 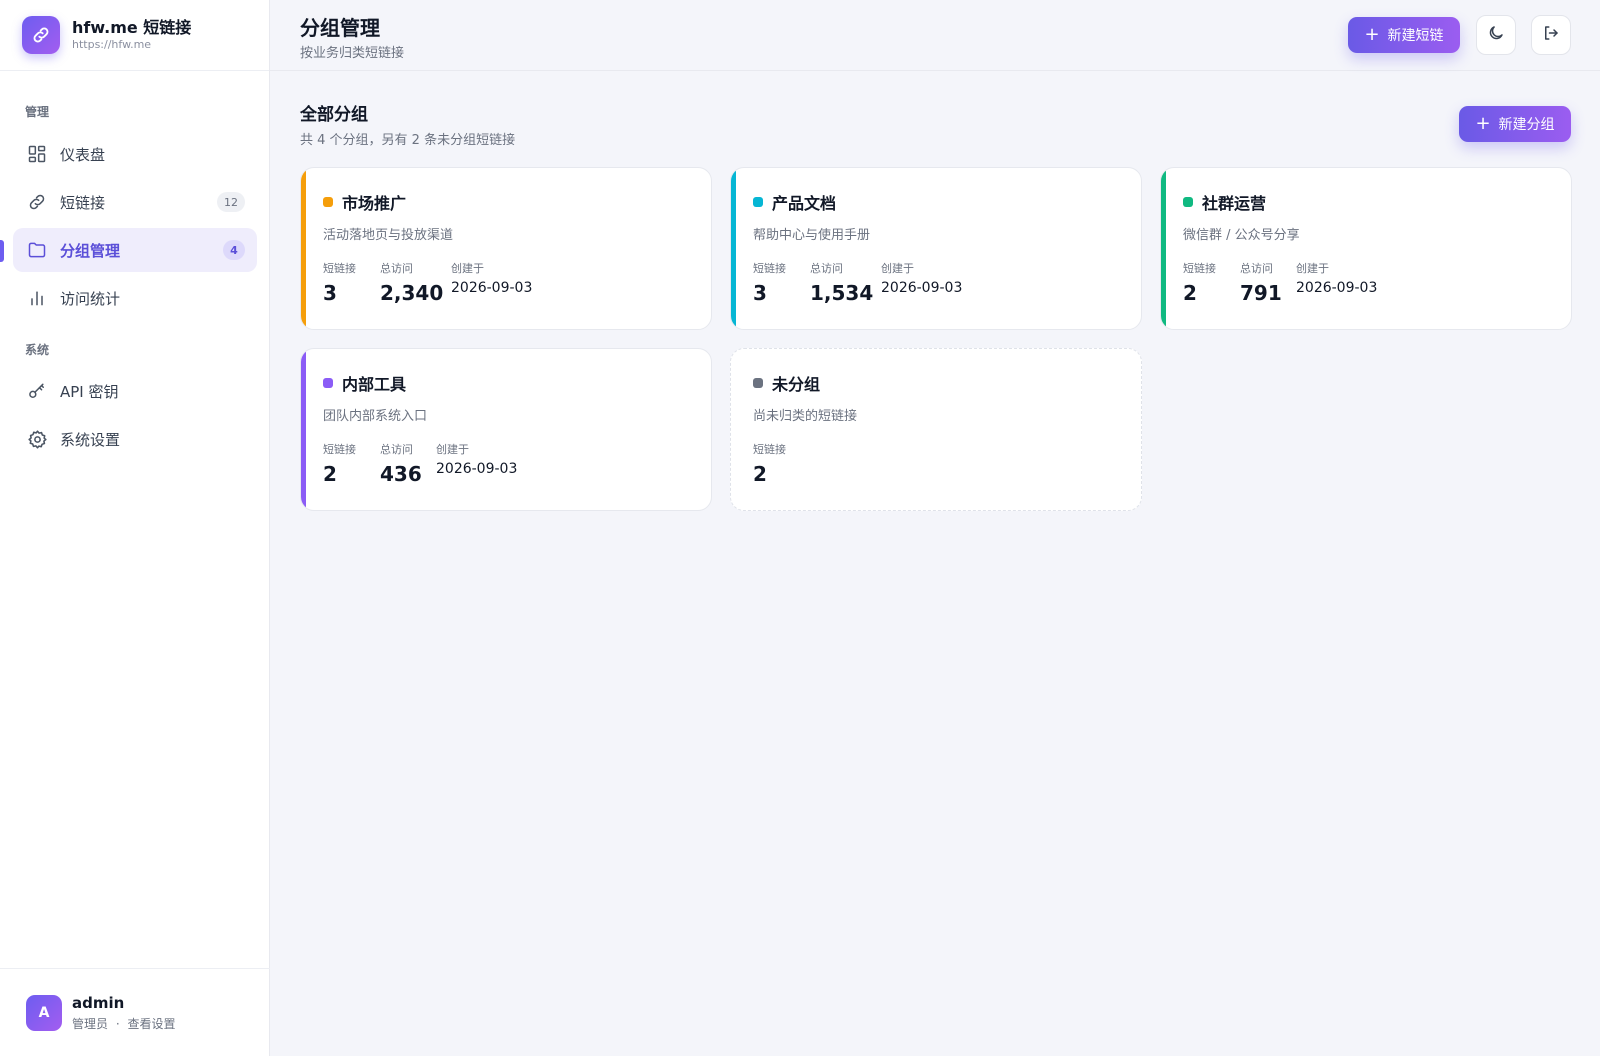 What do you see at coordinates (935, 35) in the screenshot?
I see `topbar: 分组管理 按业务归类短链接 + 新建短链` at bounding box center [935, 35].